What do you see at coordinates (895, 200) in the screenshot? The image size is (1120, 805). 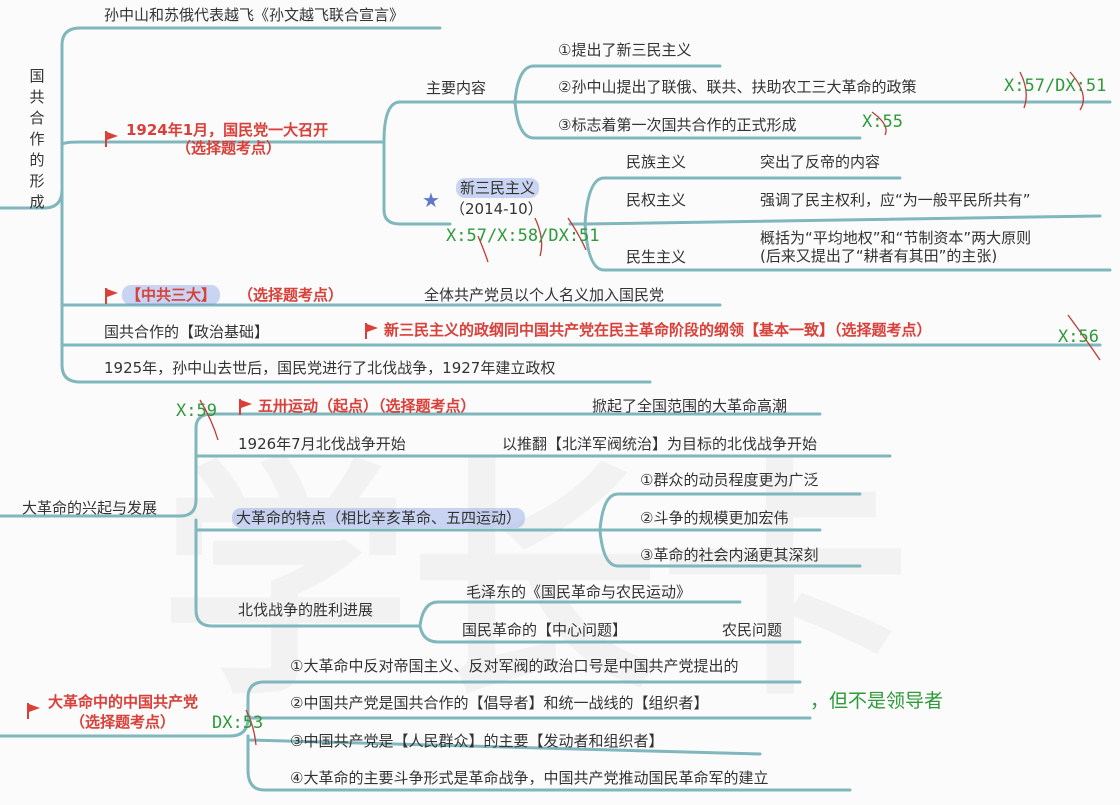 I see `democracy-desc: 强调了民主权利，应“为一般平民所共有”` at bounding box center [895, 200].